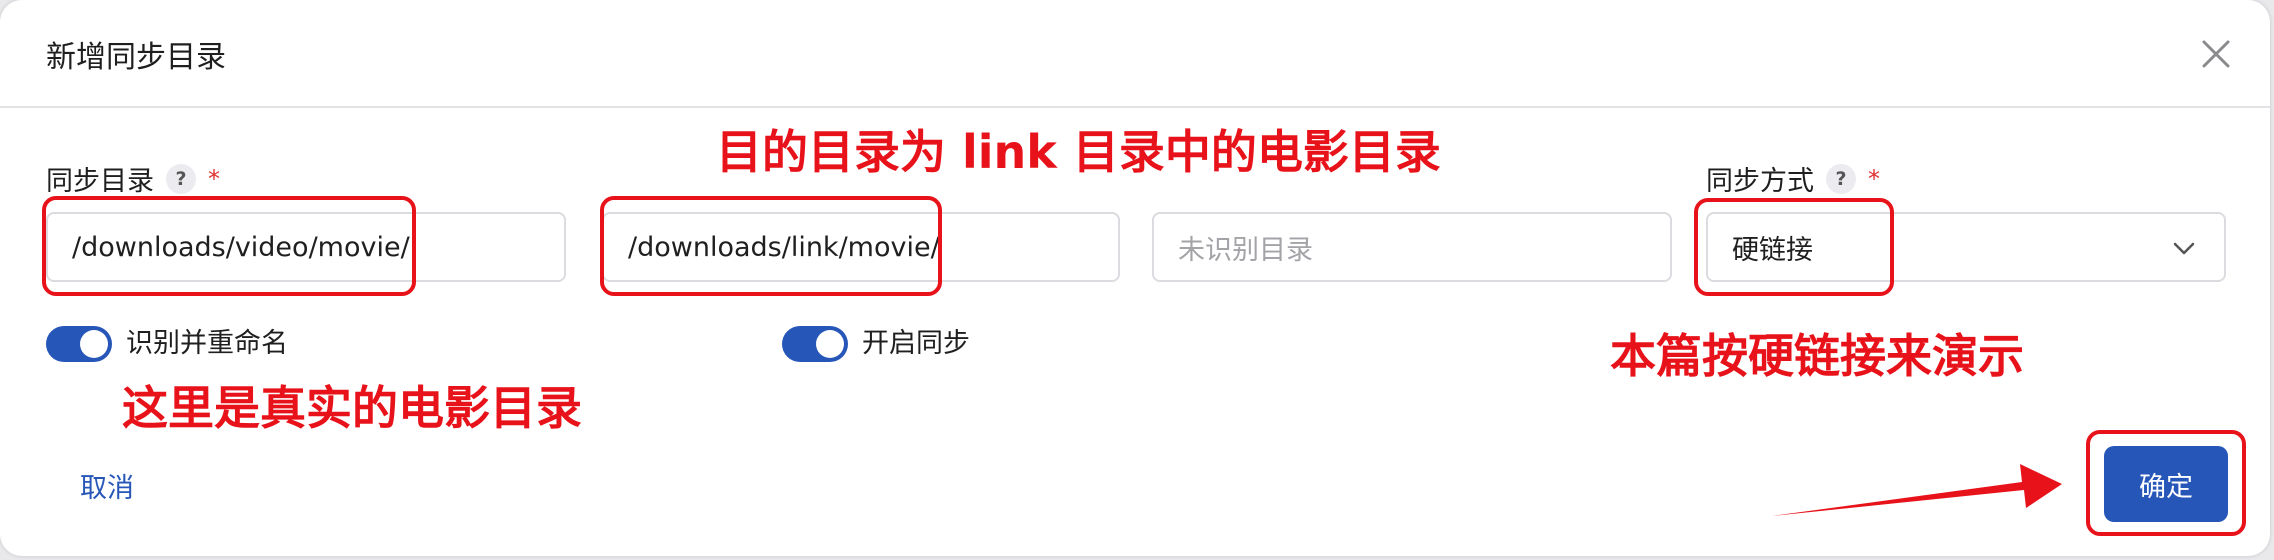 The height and width of the screenshot is (560, 2274). I want to click on sync-mode-label: 同步方式 ? *, so click(1793, 178).